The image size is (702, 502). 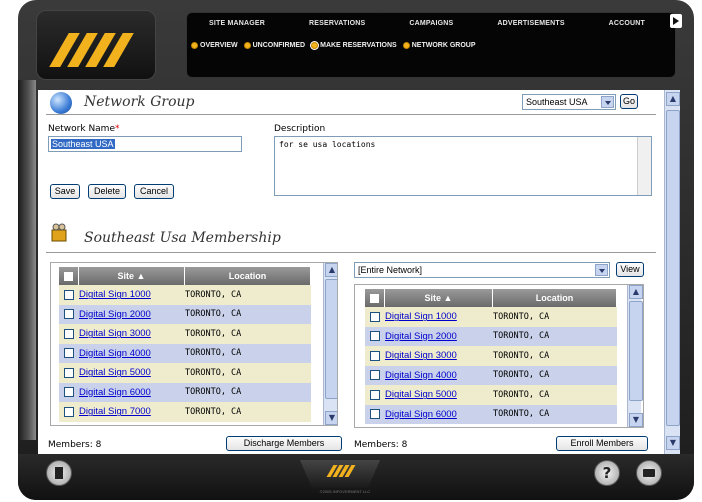 What do you see at coordinates (463, 166) in the screenshot?
I see `description-textarea: for se usa locations` at bounding box center [463, 166].